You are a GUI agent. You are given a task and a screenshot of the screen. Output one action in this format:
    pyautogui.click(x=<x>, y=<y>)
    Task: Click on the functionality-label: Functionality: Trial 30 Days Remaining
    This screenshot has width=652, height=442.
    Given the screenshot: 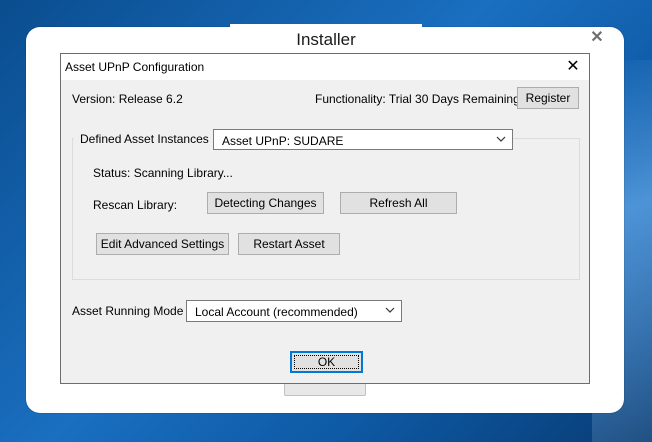 What is the action you would take?
    pyautogui.click(x=417, y=99)
    